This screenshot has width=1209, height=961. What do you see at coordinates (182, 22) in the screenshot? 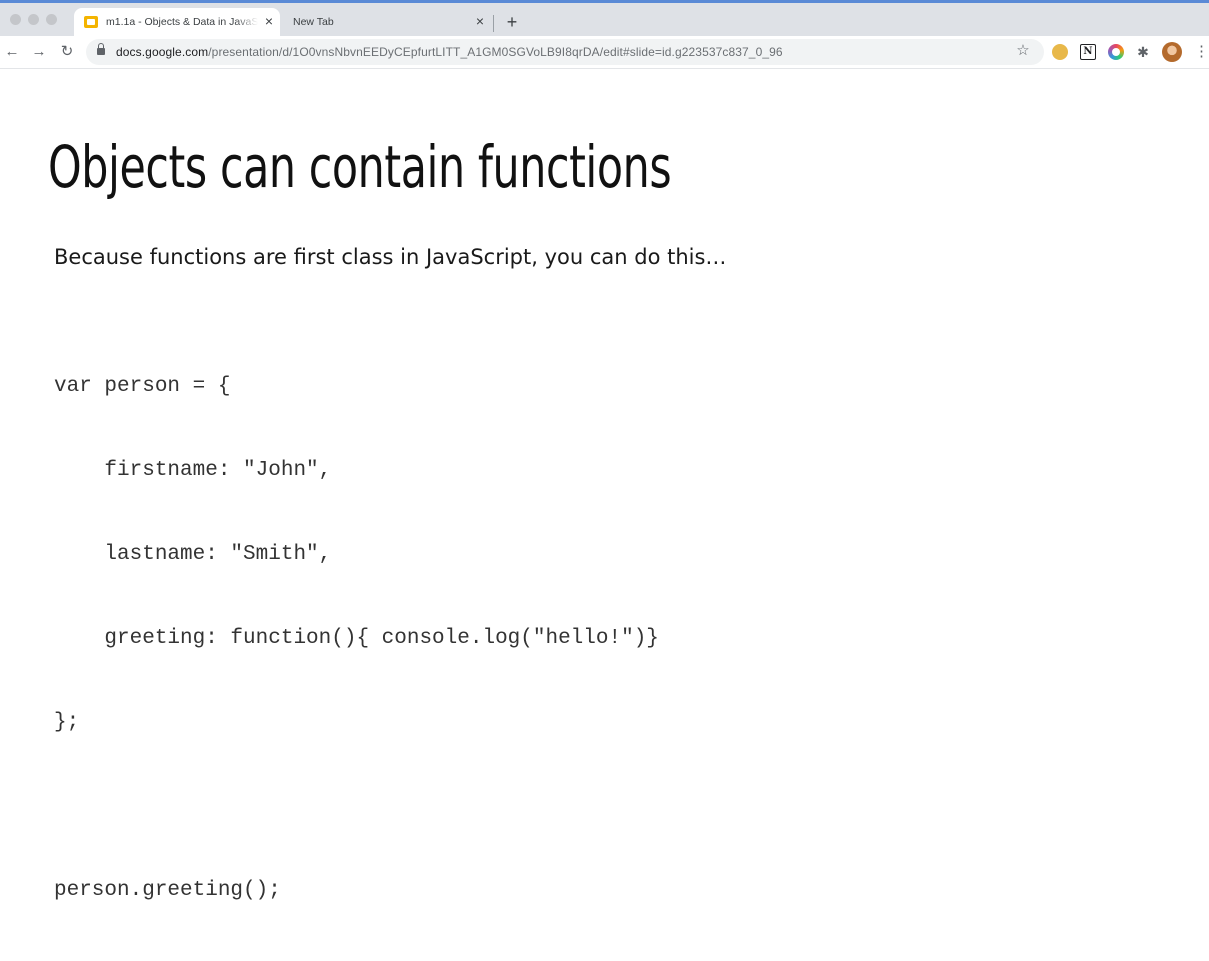
I see `tab-title: m1.1a - Objects & Data in JavaScript` at bounding box center [182, 22].